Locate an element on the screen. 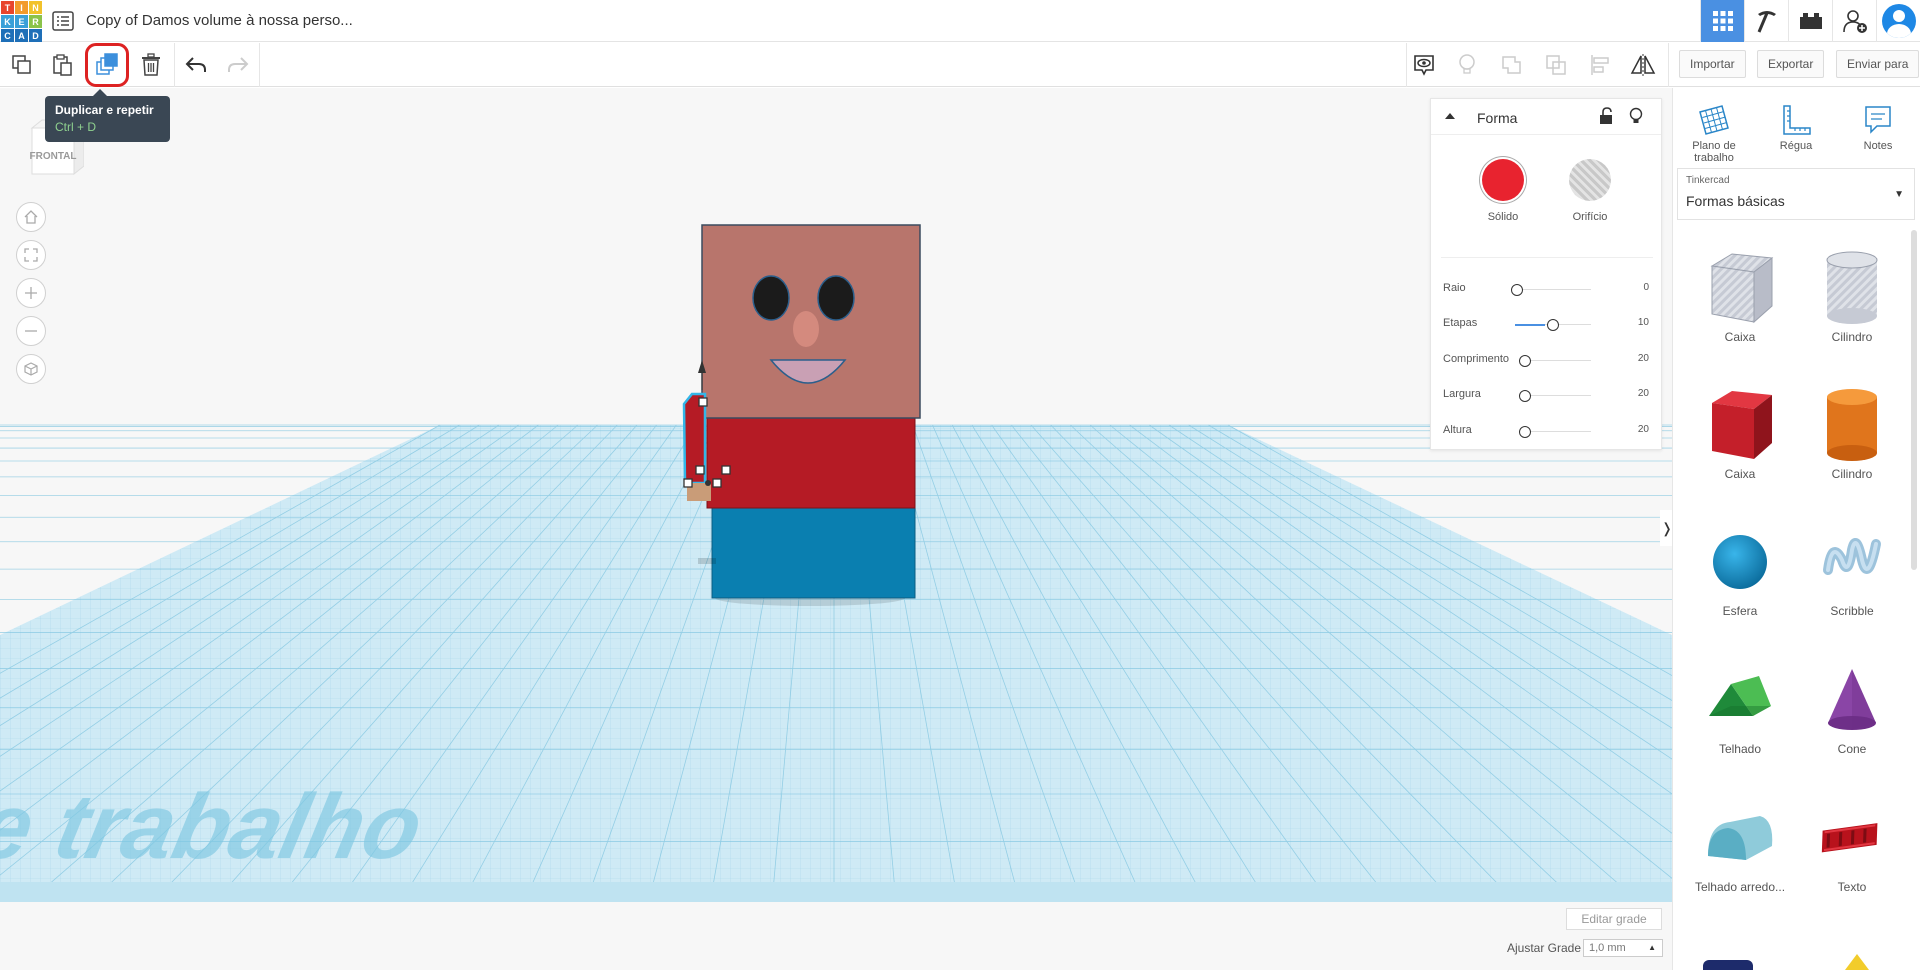  partial-pyramid-thumb is located at coordinates (1857, 962).